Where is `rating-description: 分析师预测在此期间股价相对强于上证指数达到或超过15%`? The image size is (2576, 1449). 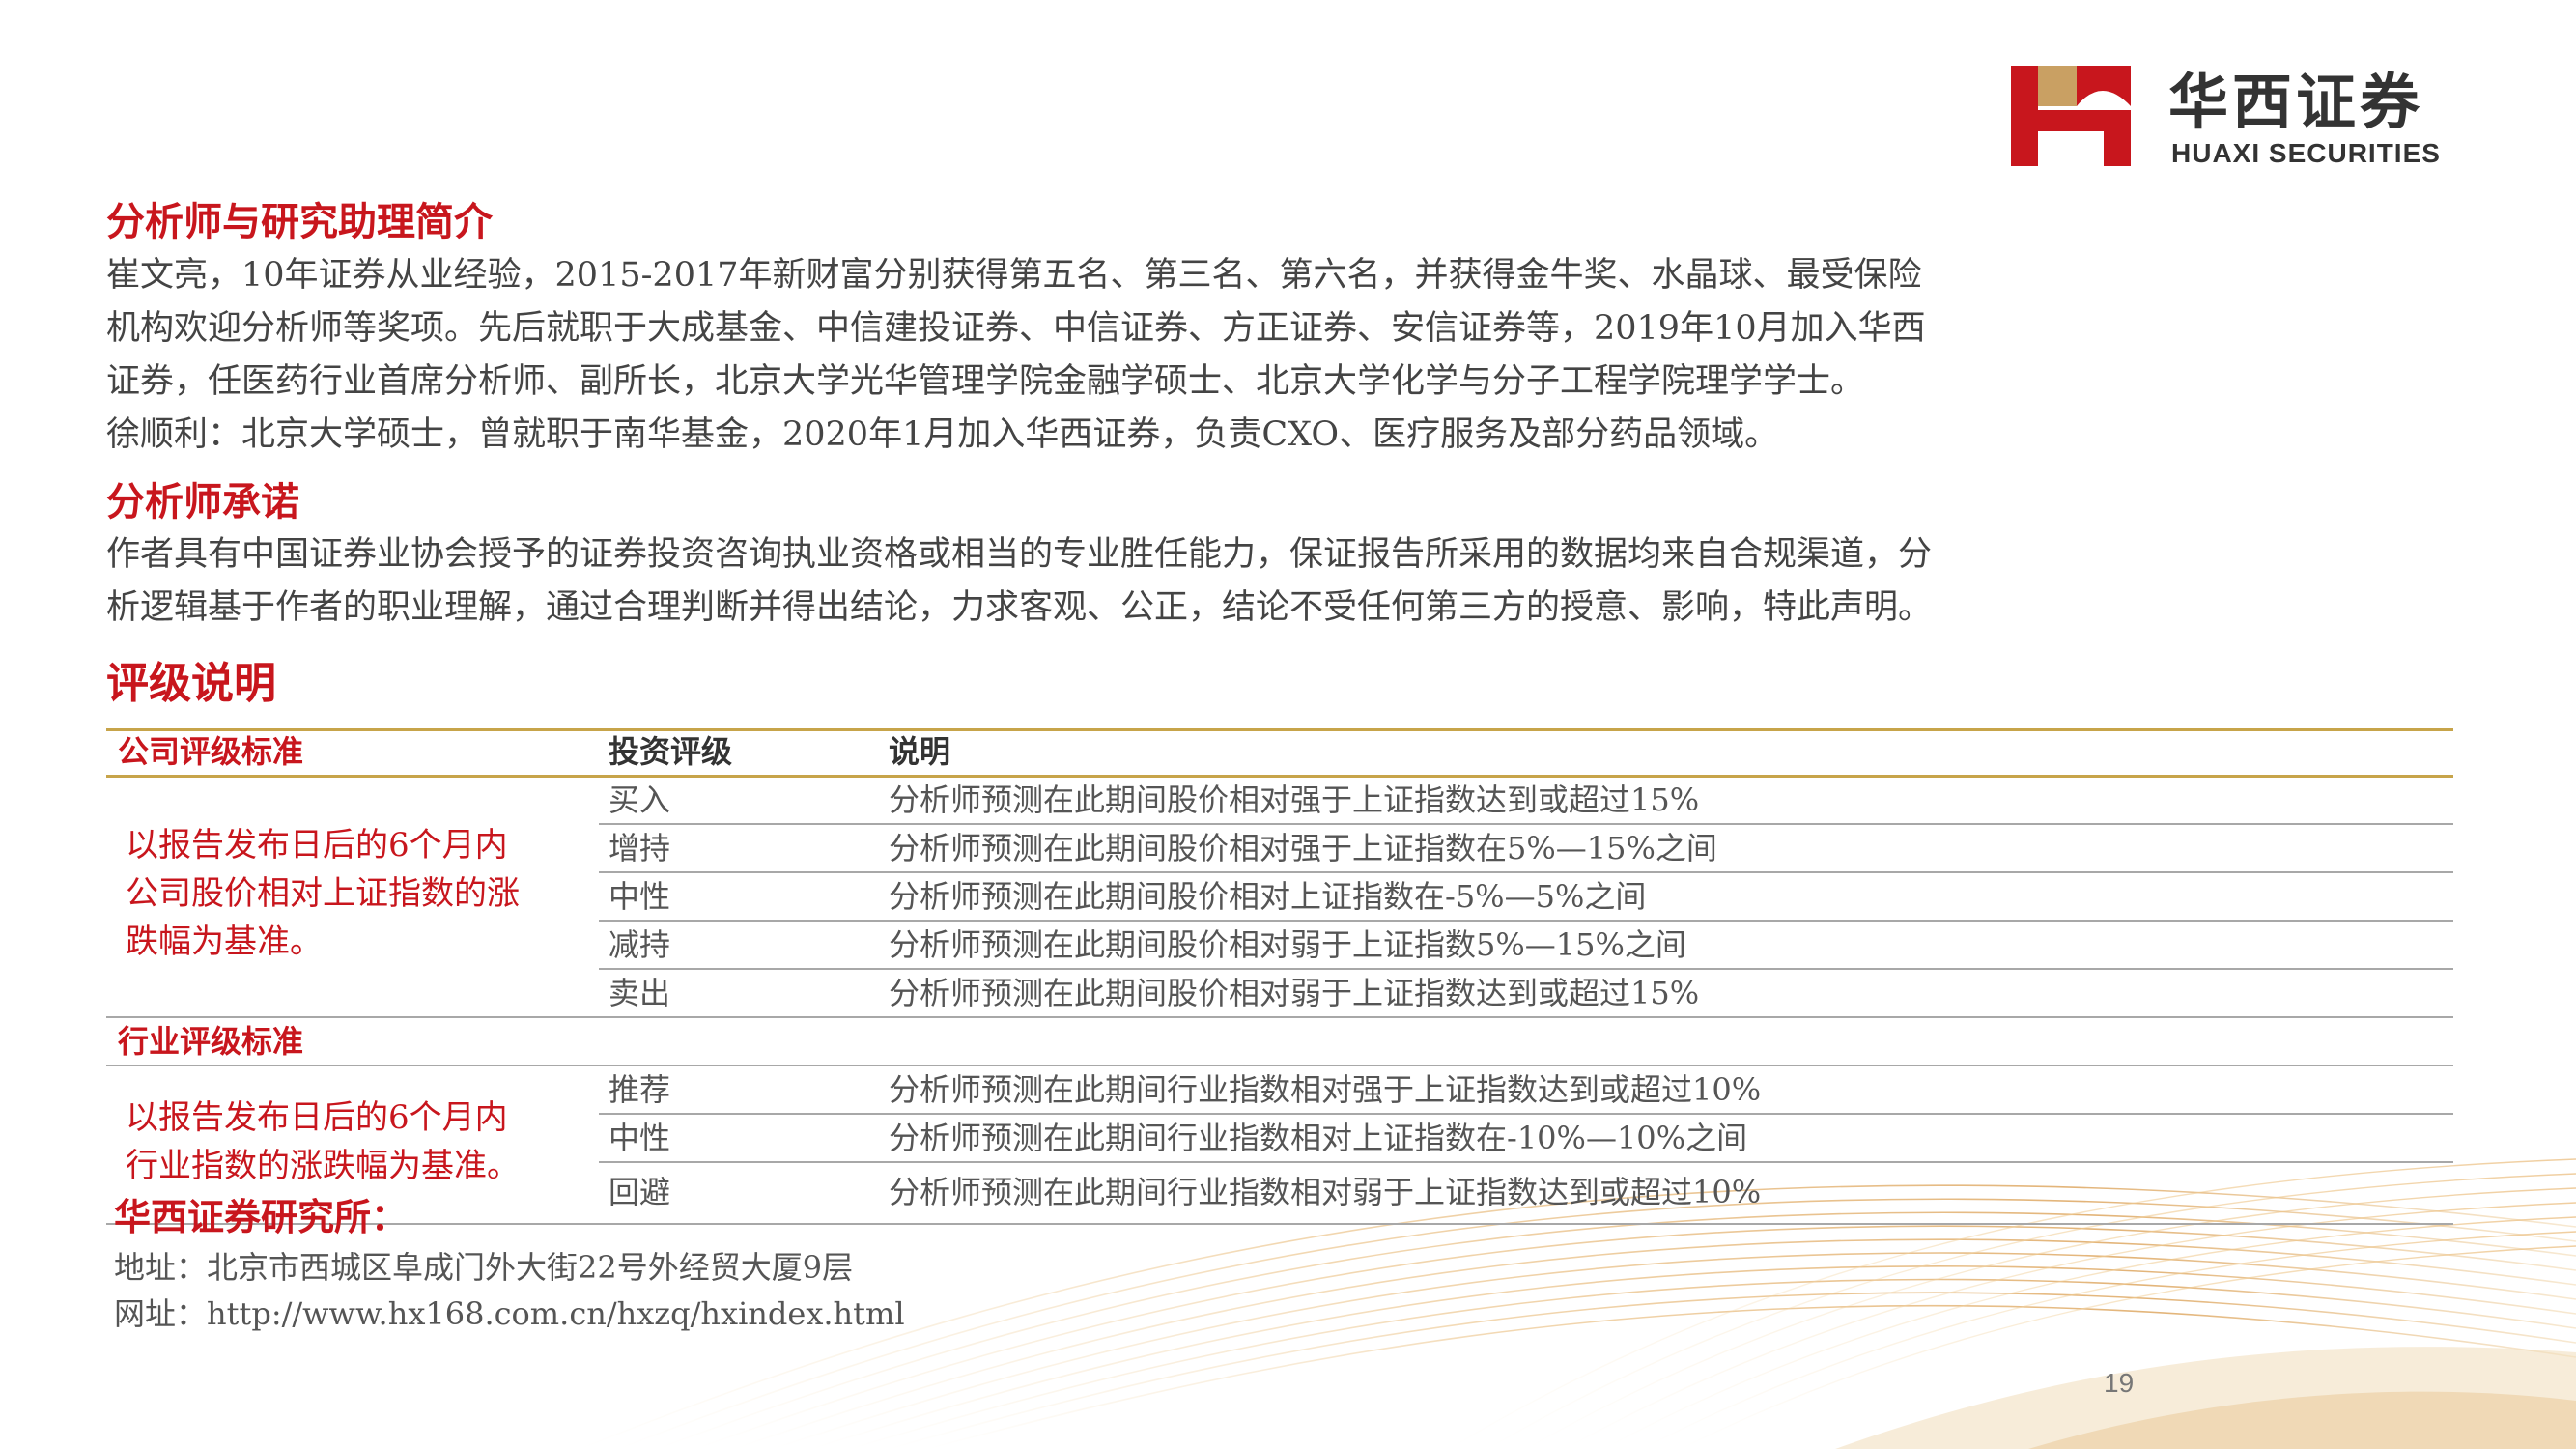 rating-description: 分析师预测在此期间股价相对强于上证指数达到或超过15% is located at coordinates (1294, 799).